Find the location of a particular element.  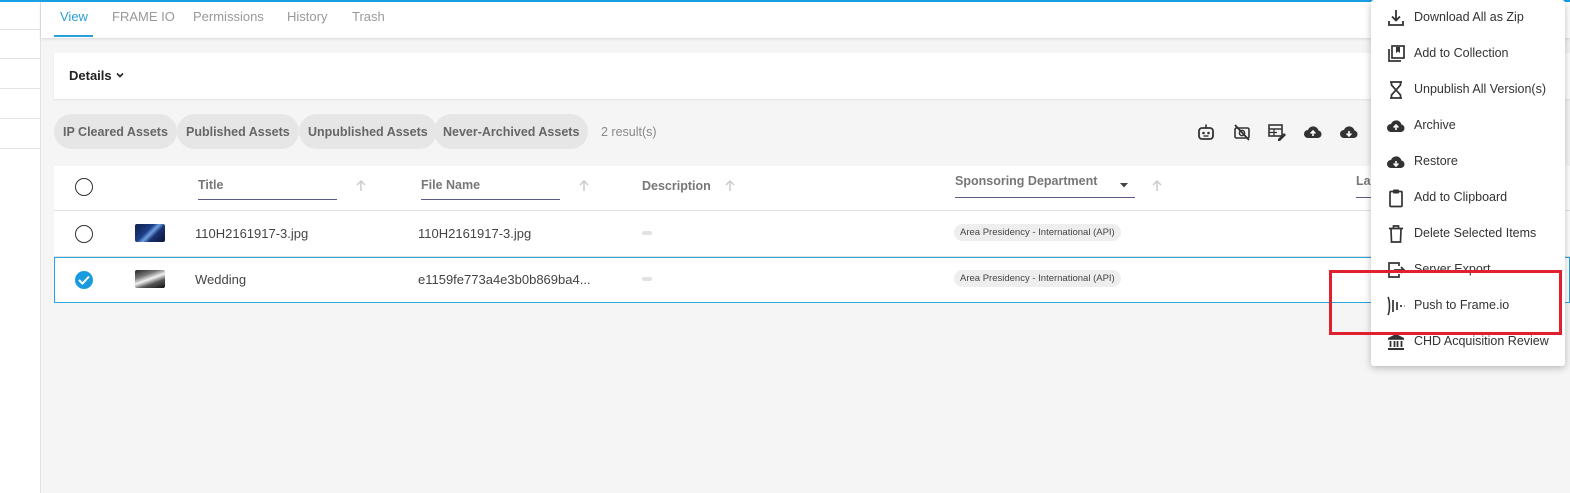

tab-frame-io: FRAME IO is located at coordinates (143, 16).